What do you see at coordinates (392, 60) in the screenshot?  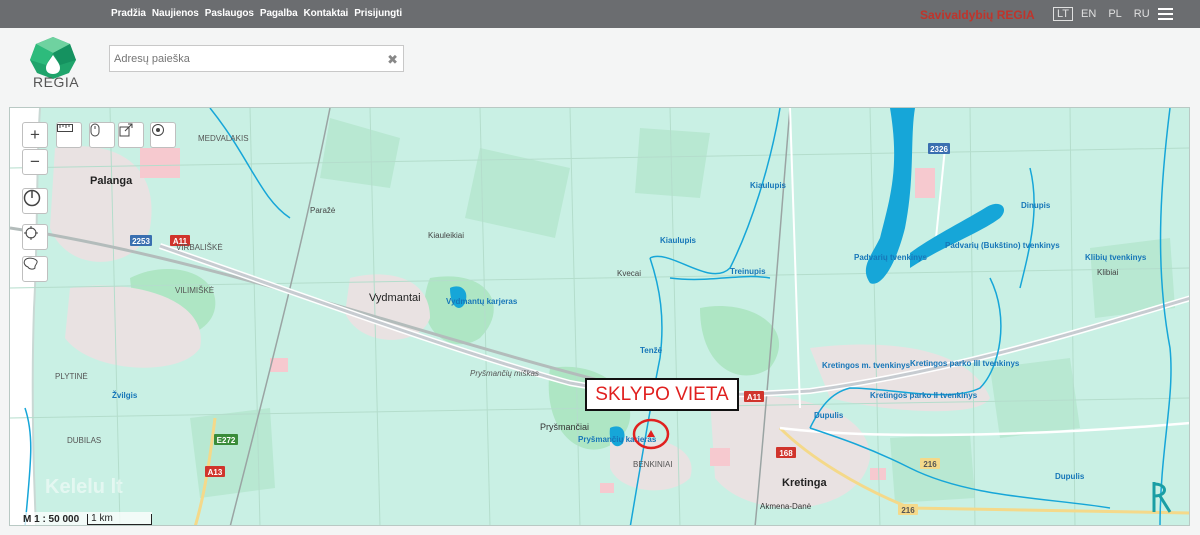 I see `clear-search-icon: ✖` at bounding box center [392, 60].